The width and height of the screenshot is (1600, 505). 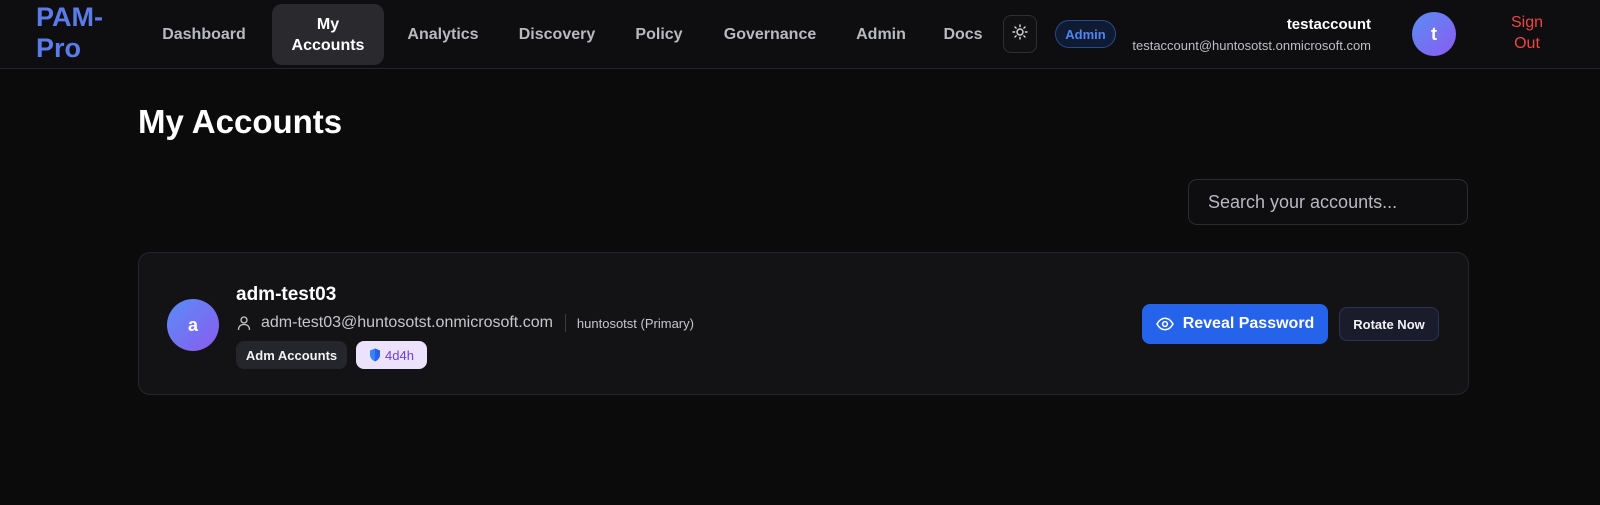 I want to click on page-title: My Accounts, so click(x=240, y=121).